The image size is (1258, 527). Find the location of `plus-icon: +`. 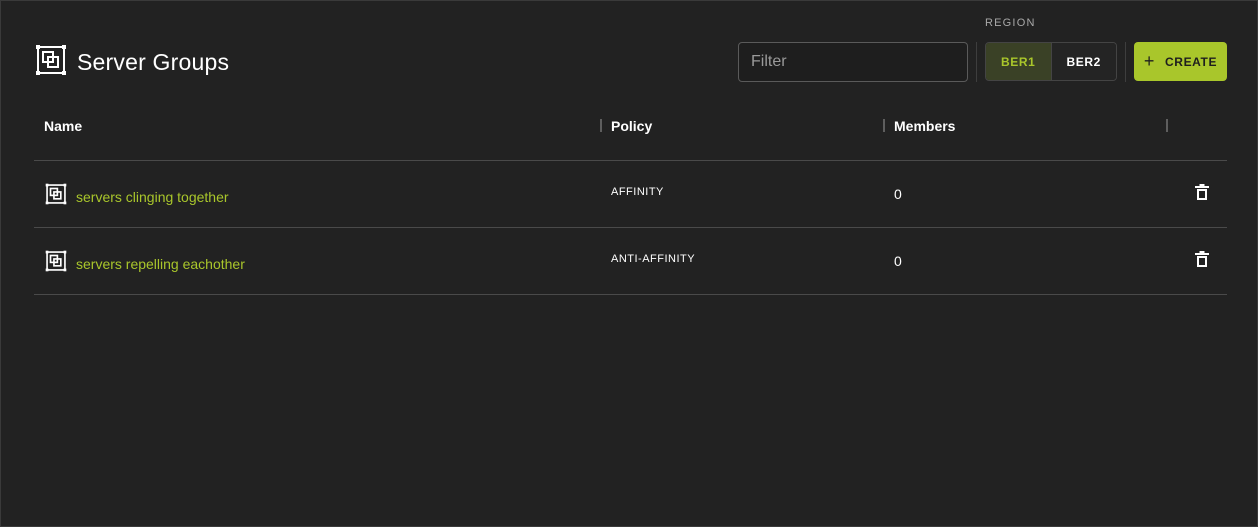

plus-icon: + is located at coordinates (1149, 60).